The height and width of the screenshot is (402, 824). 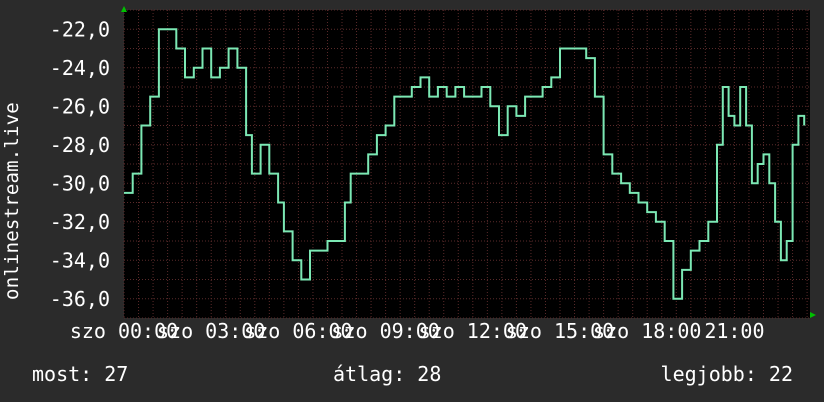 I want to click on y-tick-label: -34,0, so click(x=80, y=260).